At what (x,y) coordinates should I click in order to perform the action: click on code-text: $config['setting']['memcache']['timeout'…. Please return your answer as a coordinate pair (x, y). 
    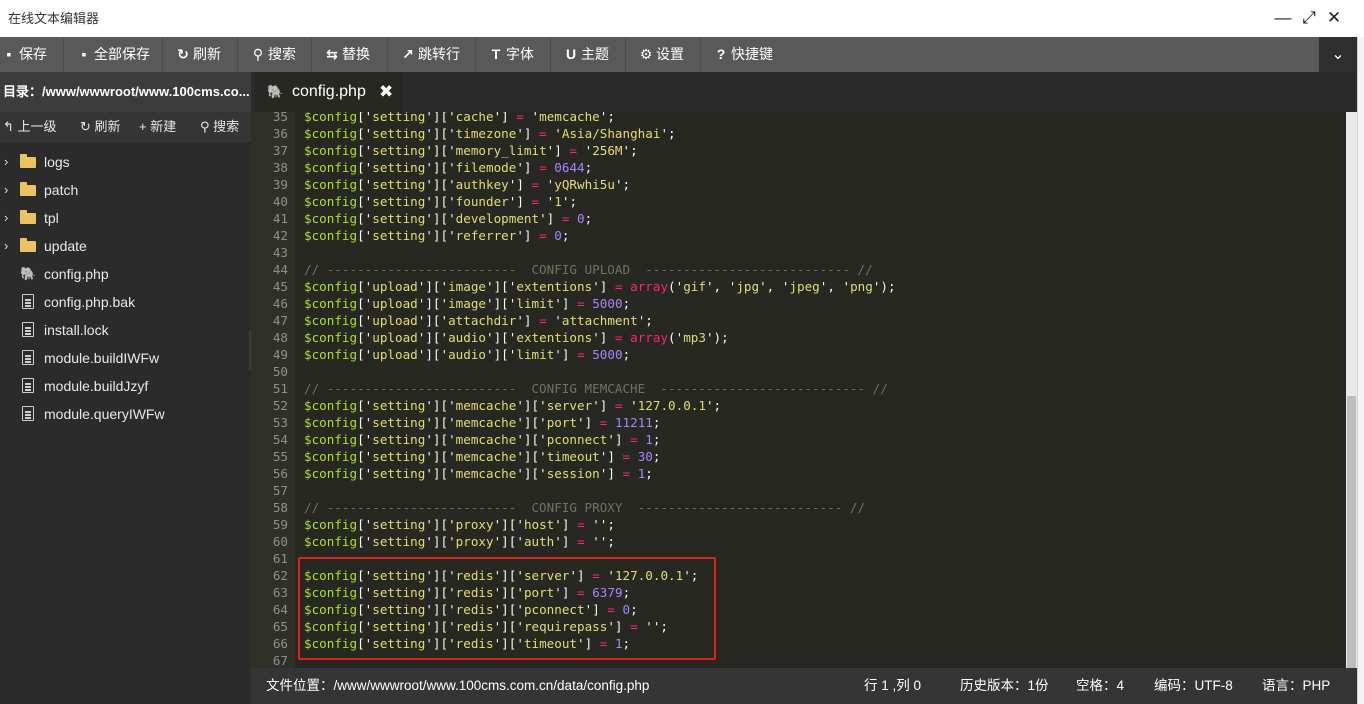
    Looking at the image, I should click on (482, 456).